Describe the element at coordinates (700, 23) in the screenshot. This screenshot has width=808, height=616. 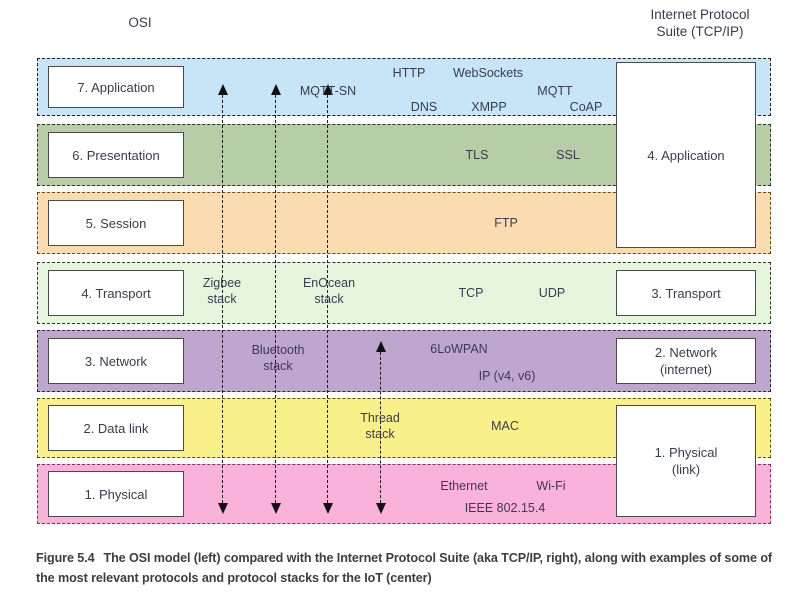
I see `column-heading-tcpip: Internet Protocol Suite (TCP/IP)` at that location.